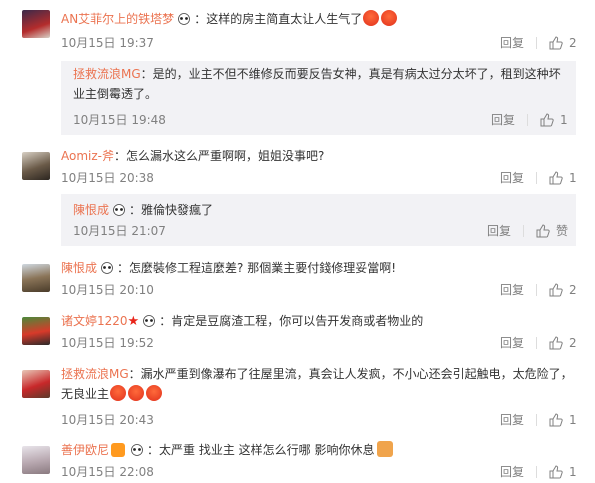 This screenshot has width=595, height=483. Describe the element at coordinates (87, 156) in the screenshot. I see `username: Aomiz-斧` at that location.